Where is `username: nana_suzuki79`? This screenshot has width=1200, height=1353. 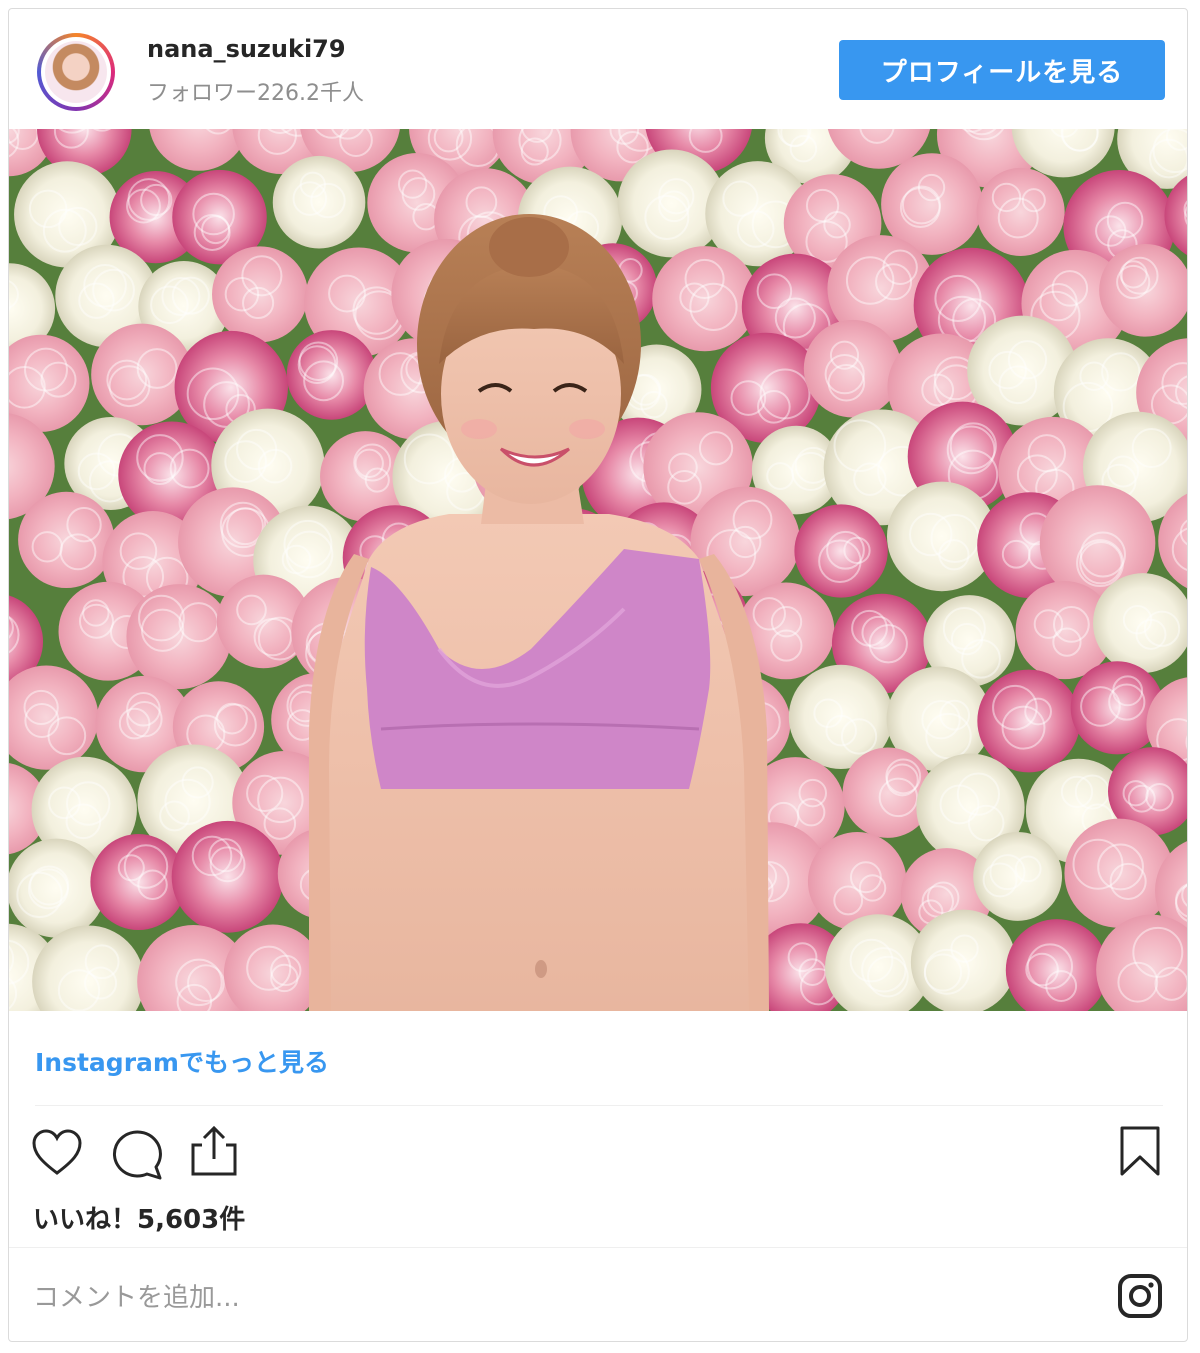
username: nana_suzuki79 is located at coordinates (246, 49).